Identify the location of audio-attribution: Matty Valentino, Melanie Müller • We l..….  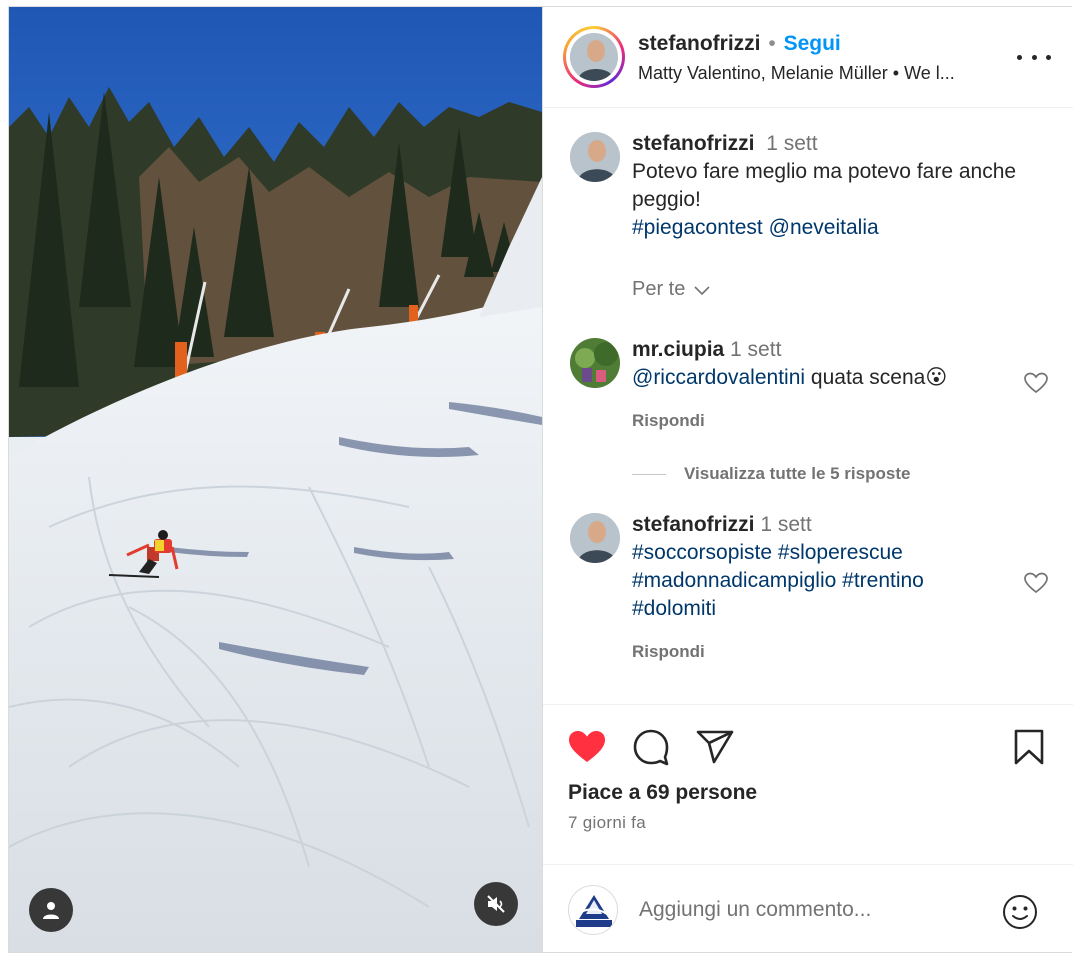
(823, 73).